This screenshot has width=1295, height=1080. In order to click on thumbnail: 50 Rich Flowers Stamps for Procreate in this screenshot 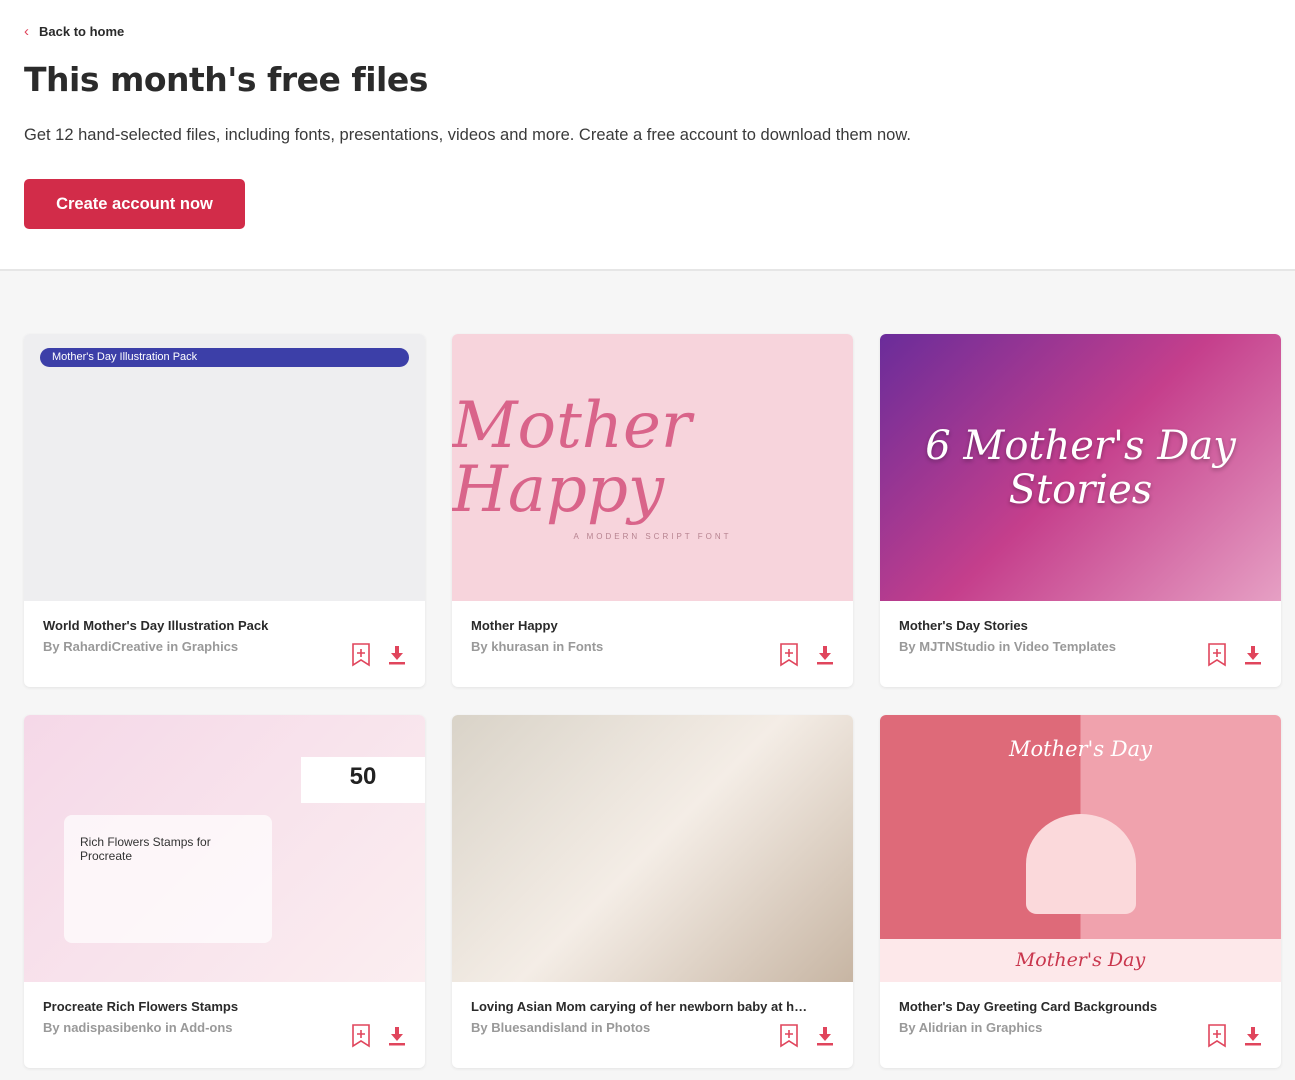, I will do `click(224, 848)`.